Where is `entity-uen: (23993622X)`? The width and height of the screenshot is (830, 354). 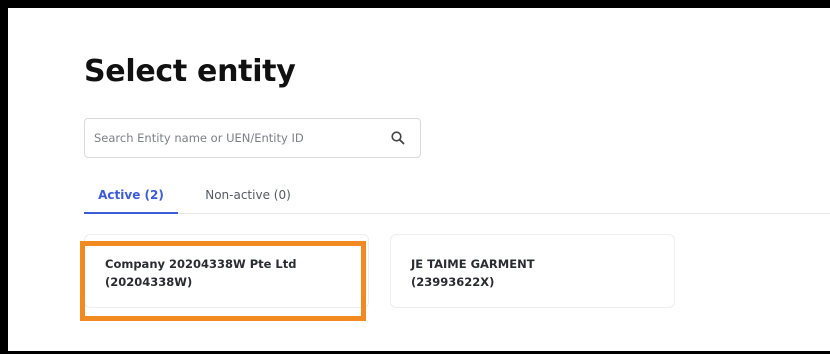 entity-uen: (23993622X) is located at coordinates (453, 282).